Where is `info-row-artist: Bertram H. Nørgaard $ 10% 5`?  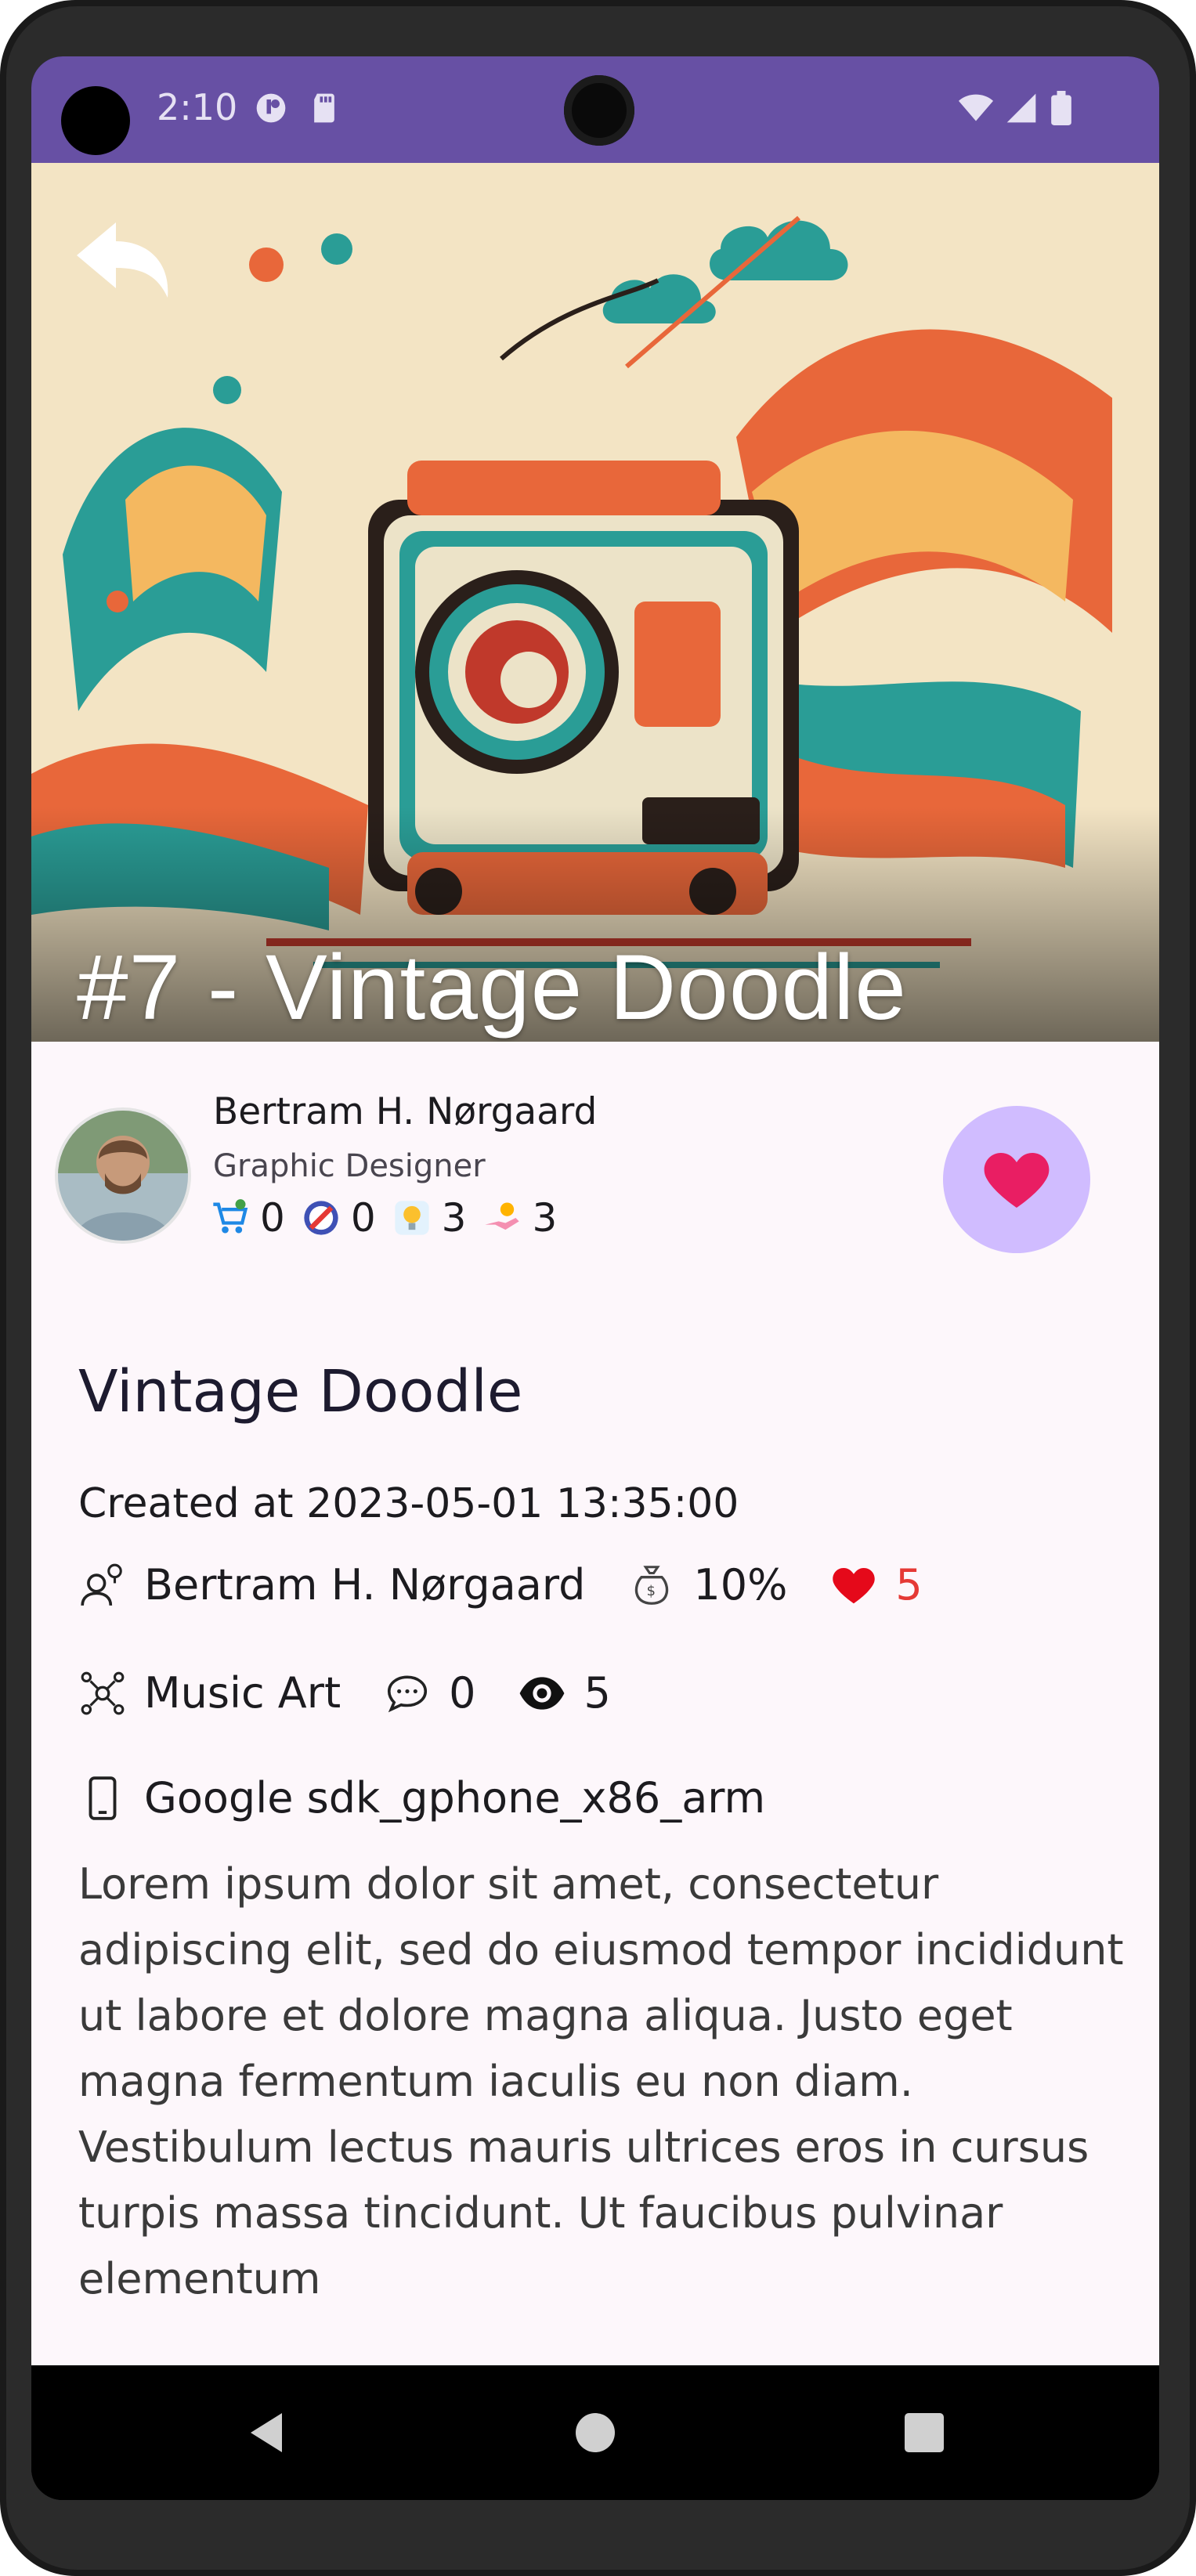
info-row-artist: Bertram H. Nørgaard $ 10% 5 is located at coordinates (500, 1585).